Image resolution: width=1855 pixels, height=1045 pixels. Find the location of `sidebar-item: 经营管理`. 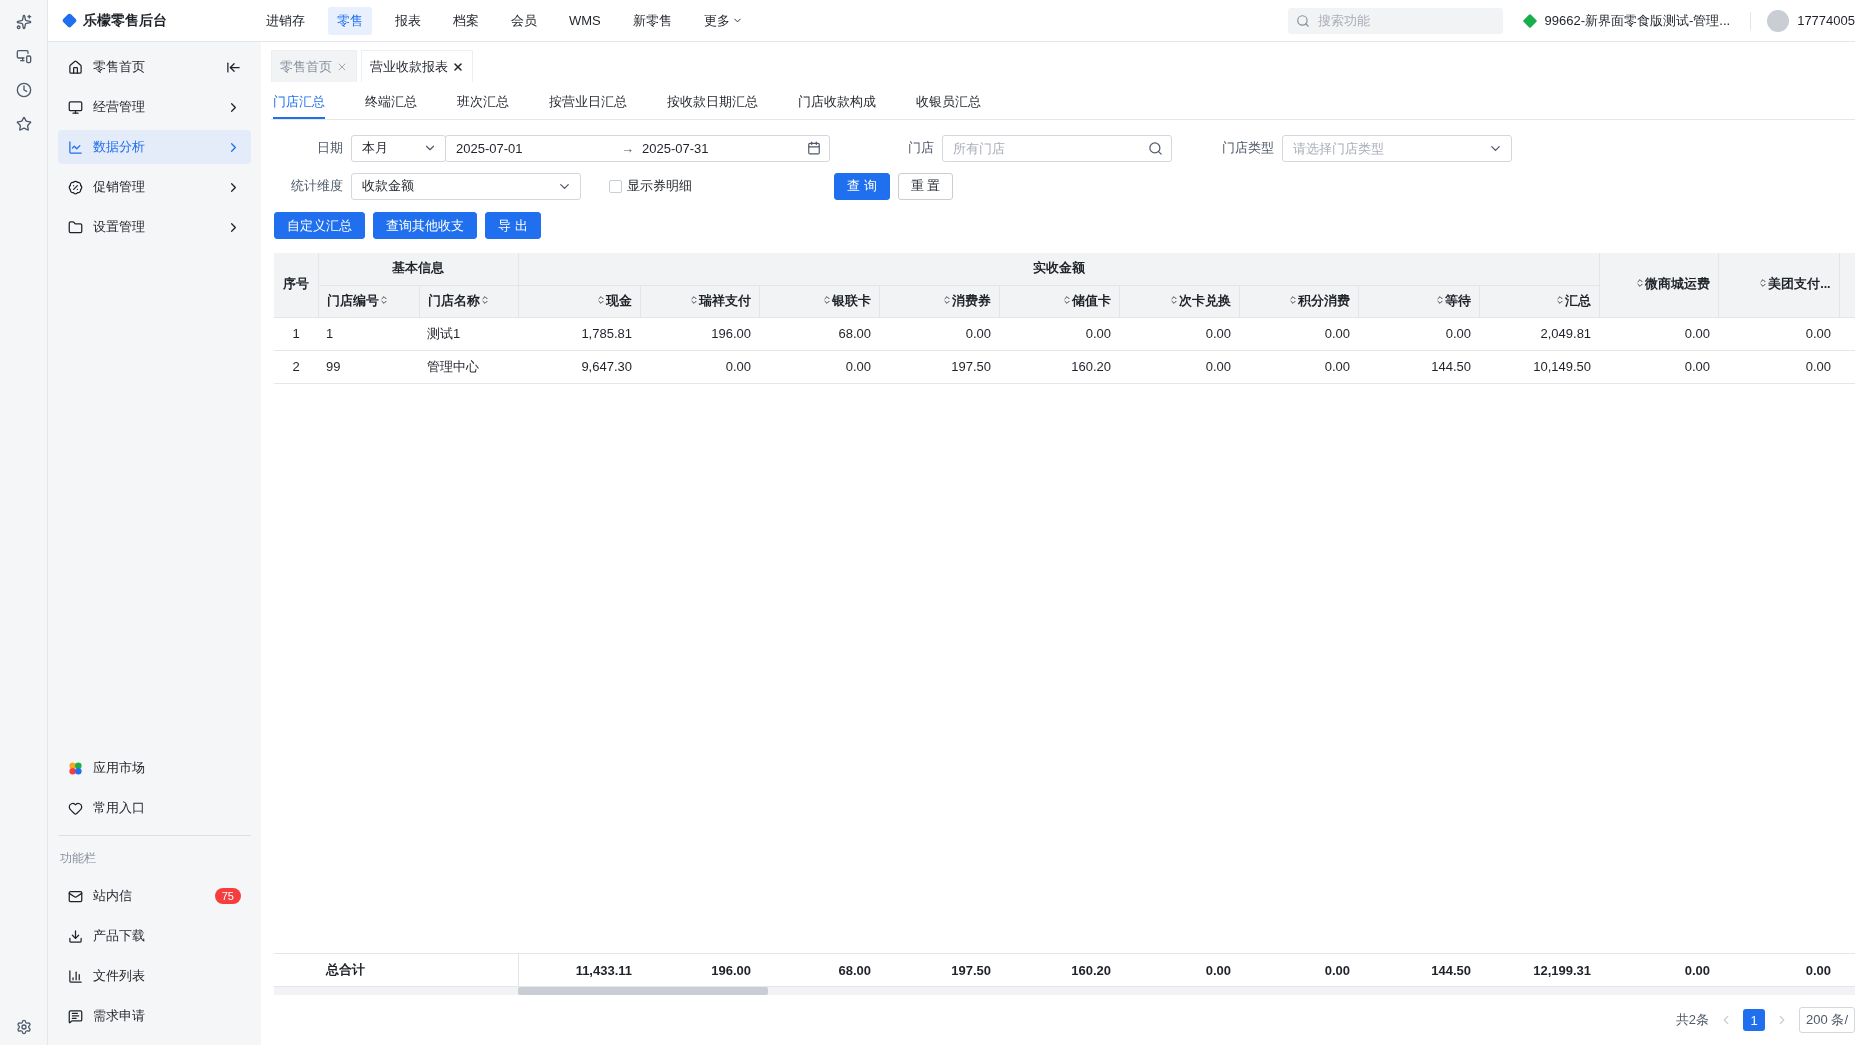

sidebar-item: 经营管理 is located at coordinates (154, 107).